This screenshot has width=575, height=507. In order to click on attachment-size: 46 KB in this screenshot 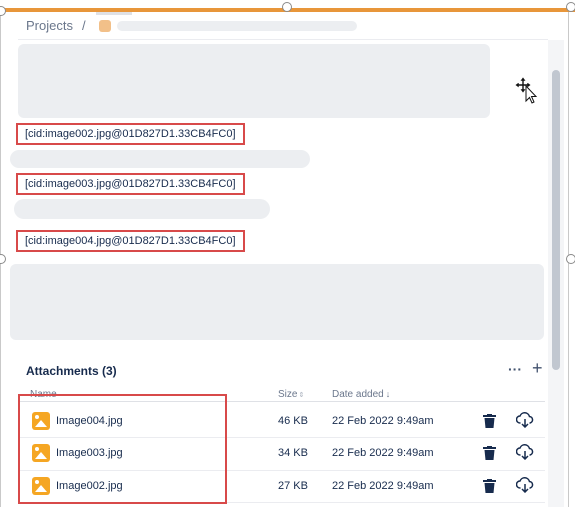, I will do `click(293, 421)`.